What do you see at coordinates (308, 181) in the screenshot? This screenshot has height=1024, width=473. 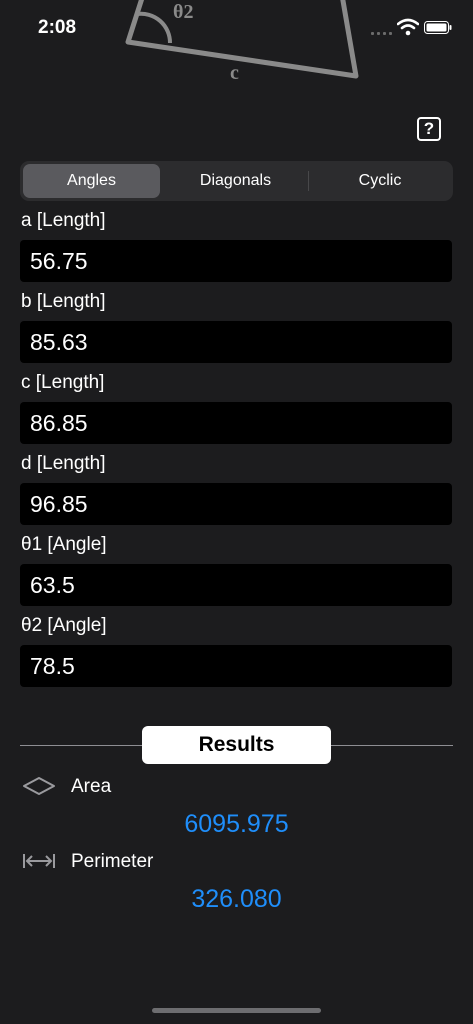 I see `segment-divider` at bounding box center [308, 181].